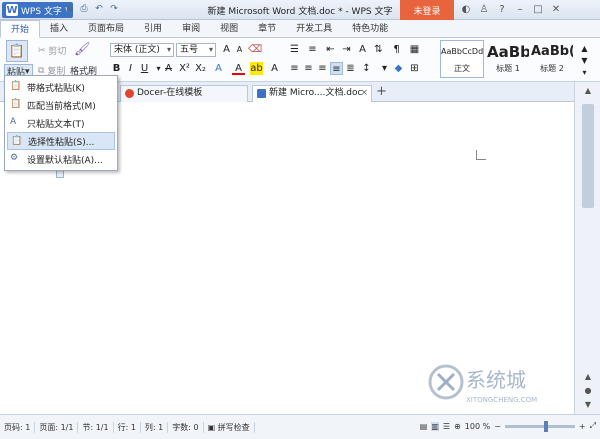 The height and width of the screenshot is (439, 600). I want to click on paste-format-icon: 📋, so click(16, 86).